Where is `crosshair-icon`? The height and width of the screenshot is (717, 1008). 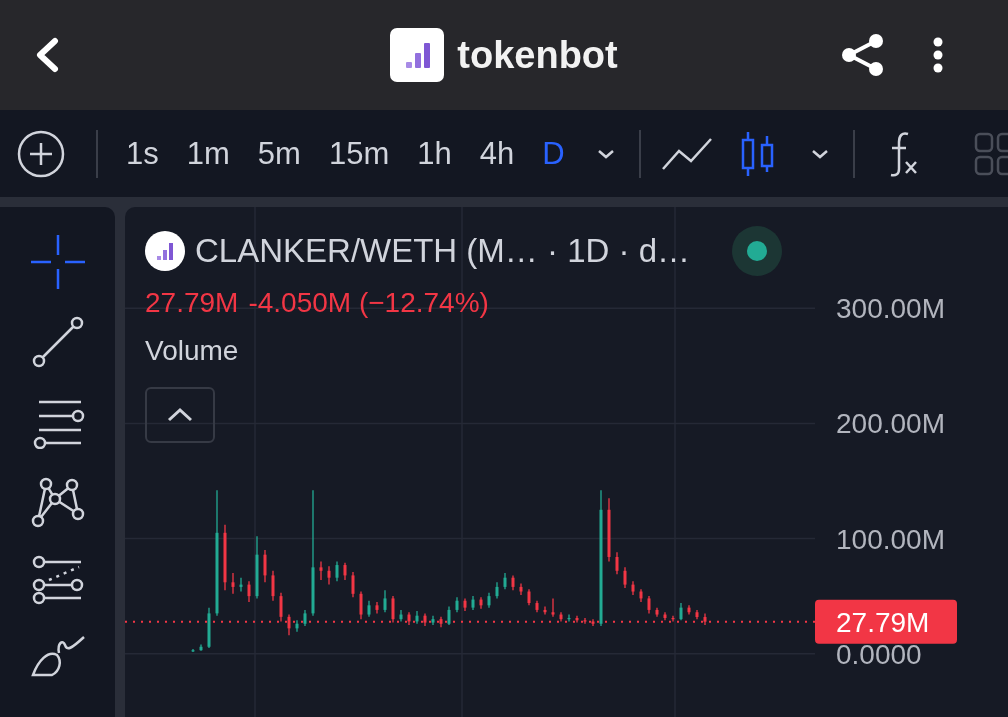 crosshair-icon is located at coordinates (57, 262).